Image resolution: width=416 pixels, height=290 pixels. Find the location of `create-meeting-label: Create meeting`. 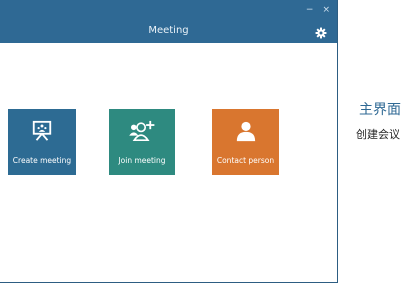

create-meeting-label: Create meeting is located at coordinates (42, 160).